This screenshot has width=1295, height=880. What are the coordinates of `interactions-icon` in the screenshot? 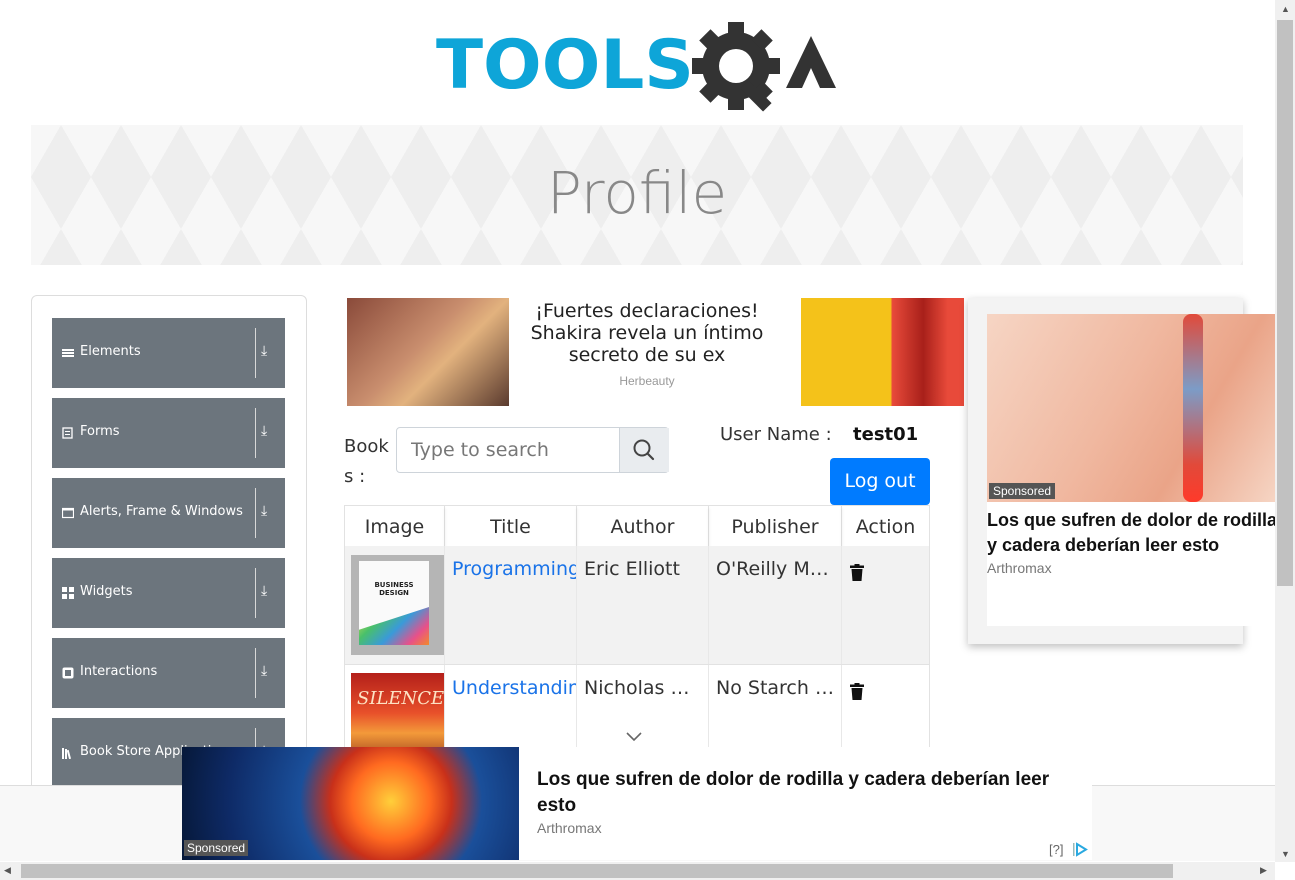 It's located at (68, 673).